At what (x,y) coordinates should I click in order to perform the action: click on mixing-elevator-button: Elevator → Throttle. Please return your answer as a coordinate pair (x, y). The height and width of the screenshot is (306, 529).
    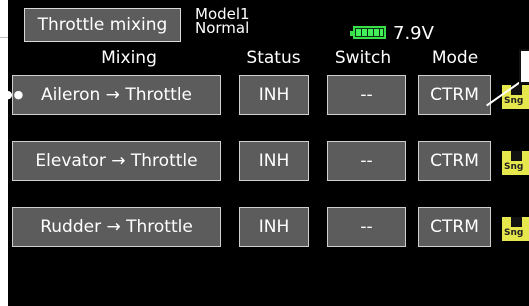
    Looking at the image, I should click on (116, 161).